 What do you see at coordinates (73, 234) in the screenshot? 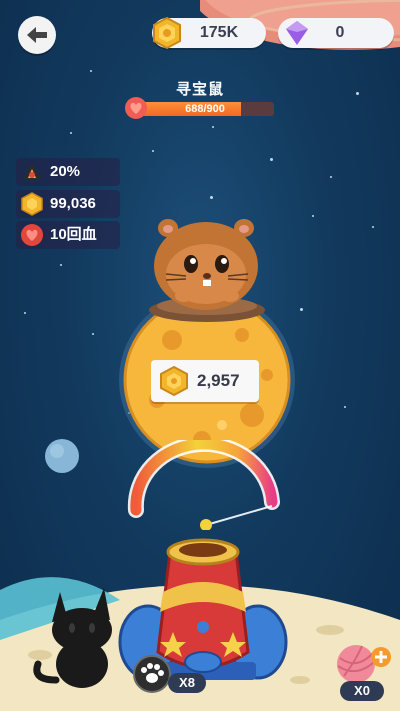
I see `stat-heal-value: 10回血` at bounding box center [73, 234].